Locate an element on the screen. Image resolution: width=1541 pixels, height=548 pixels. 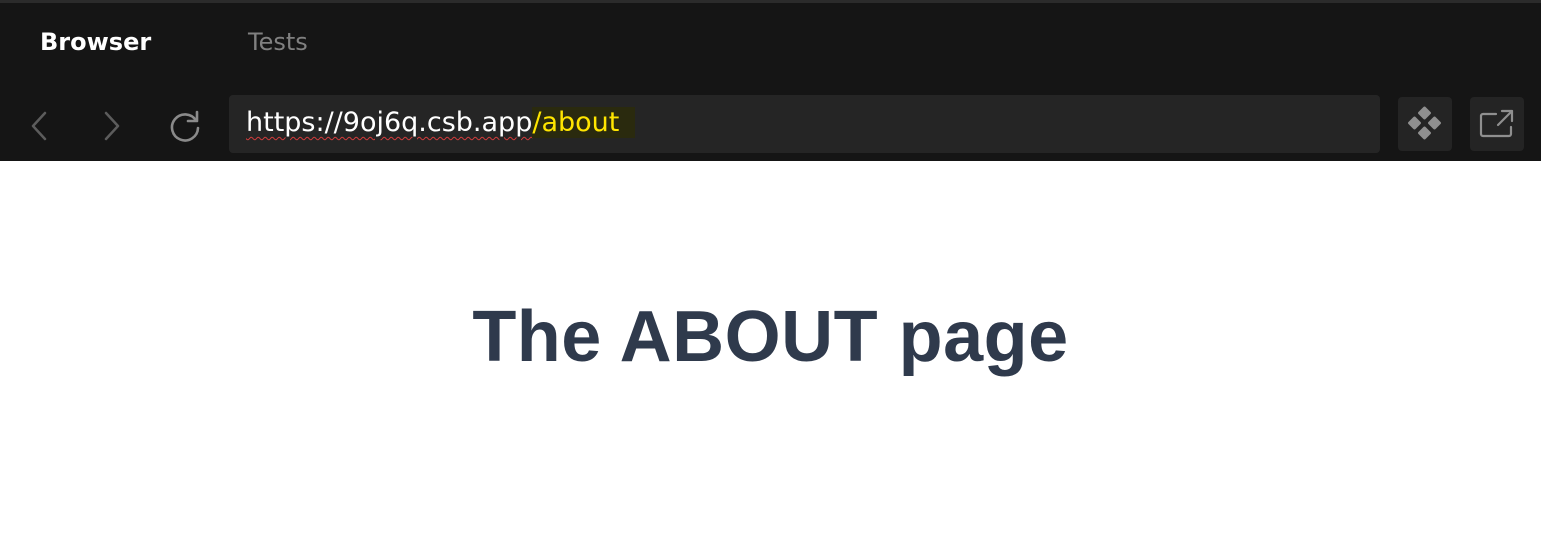
tab-tests: Tests is located at coordinates (278, 42).